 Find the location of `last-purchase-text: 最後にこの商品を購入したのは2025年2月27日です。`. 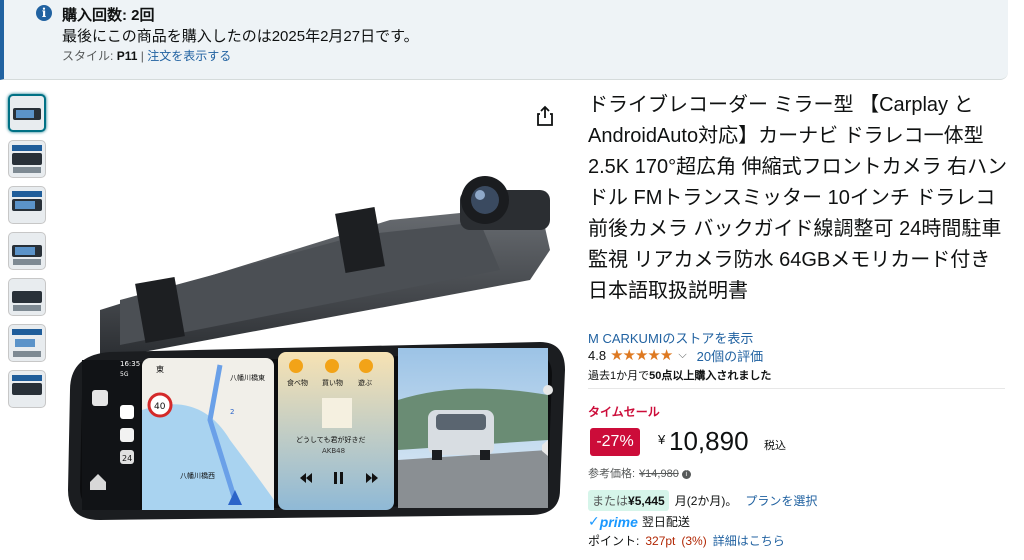

last-purchase-text: 最後にこの商品を購入したのは2025年2月27日です。 is located at coordinates (240, 36).